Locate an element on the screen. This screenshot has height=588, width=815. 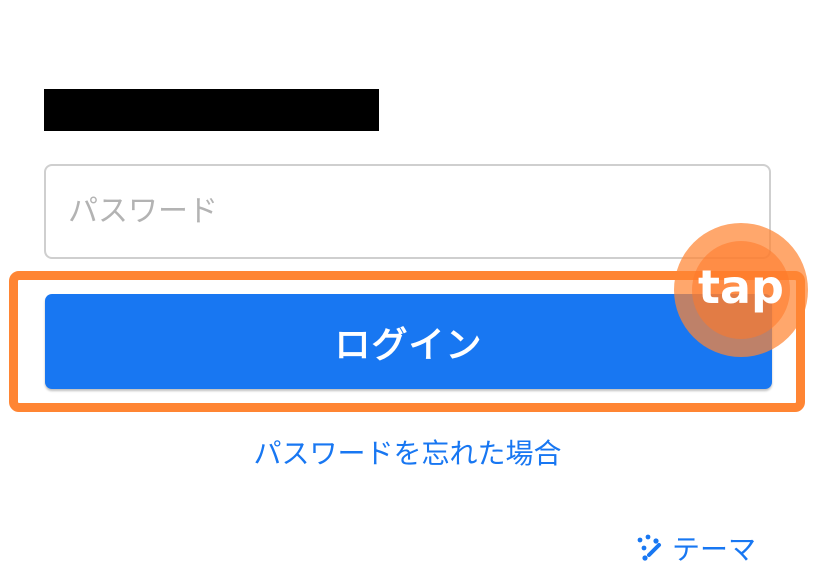
theme-button: テーマ is located at coordinates (694, 548).